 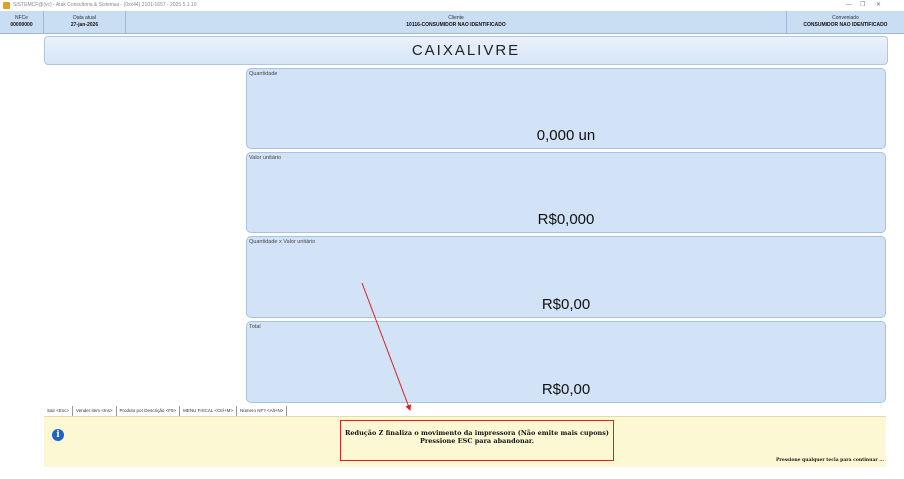 I want to click on agreement-label: Conveniado, so click(x=845, y=18).